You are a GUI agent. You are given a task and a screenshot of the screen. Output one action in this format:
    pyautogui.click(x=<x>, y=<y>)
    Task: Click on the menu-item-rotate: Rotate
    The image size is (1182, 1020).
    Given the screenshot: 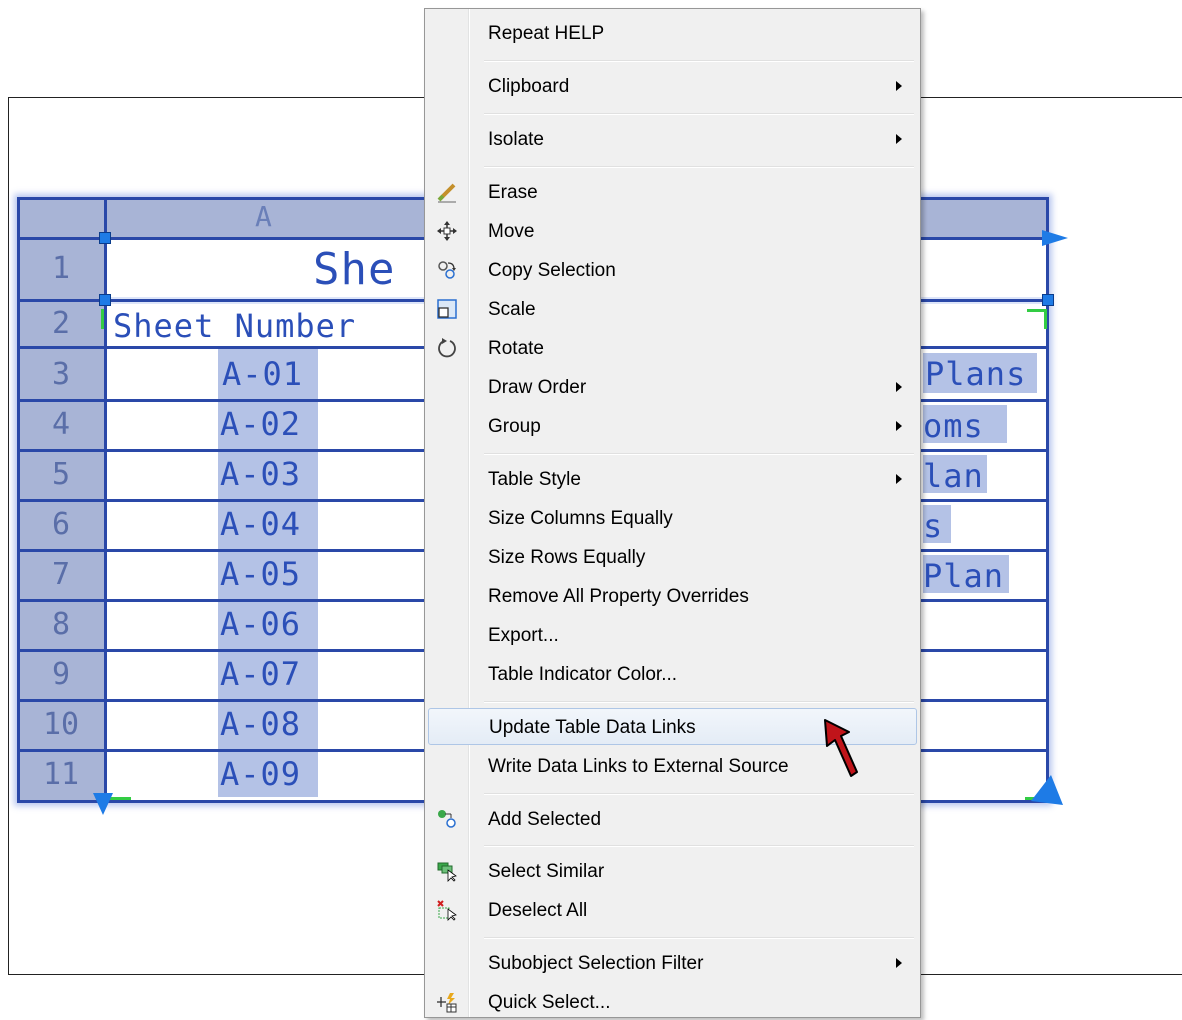 What is the action you would take?
    pyautogui.click(x=672, y=347)
    